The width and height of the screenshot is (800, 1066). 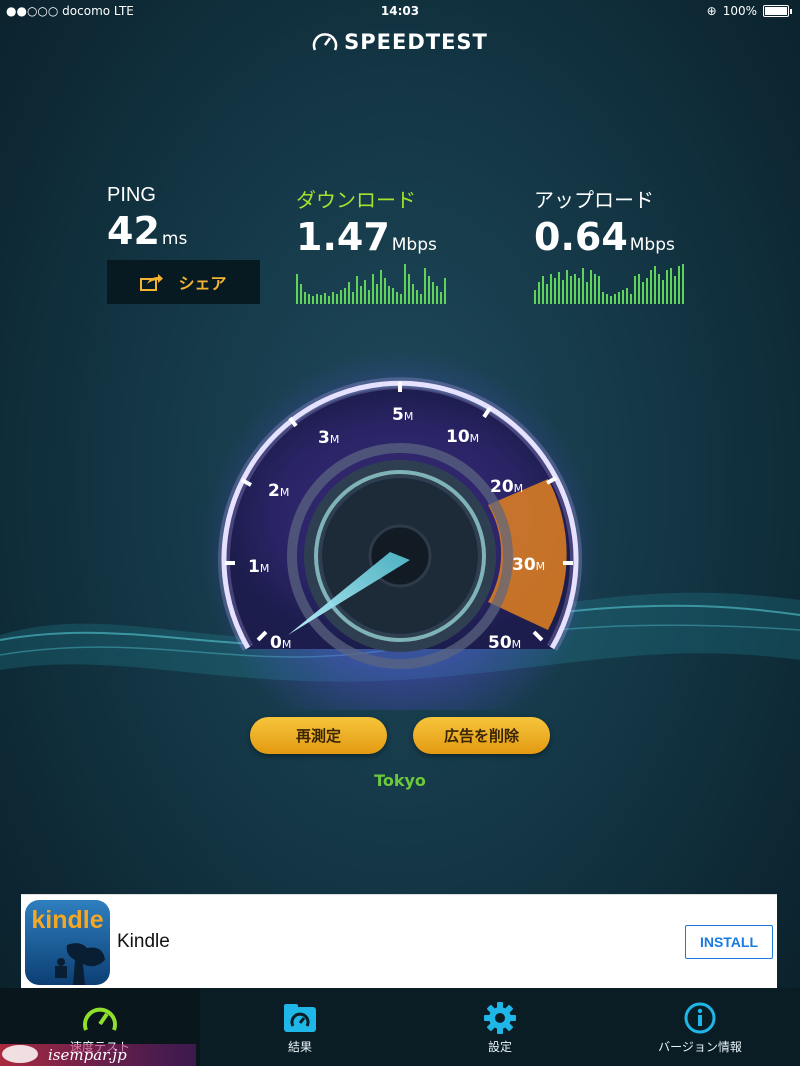 I want to click on share-label: シェア, so click(x=202, y=283).